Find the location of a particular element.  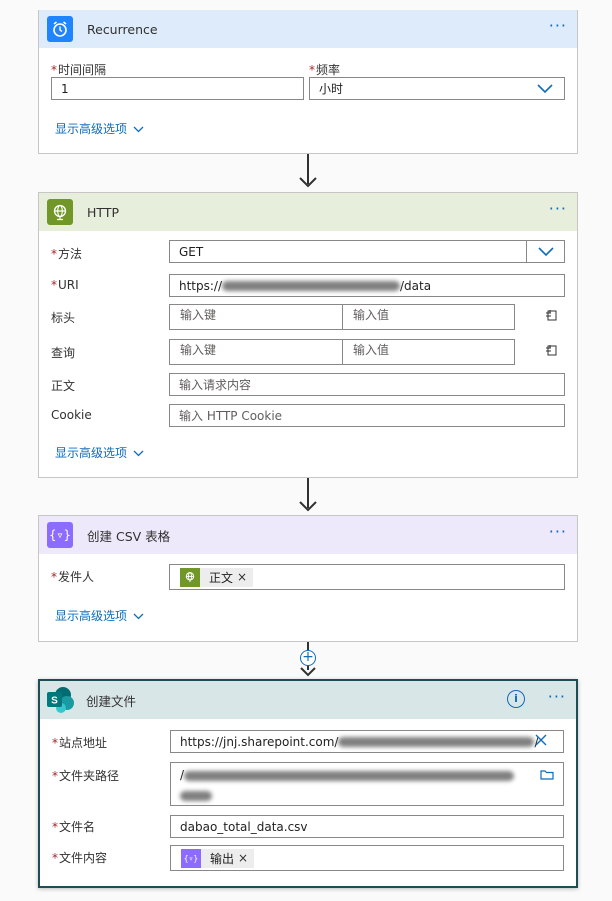

site-address-label: *站点地址 is located at coordinates (80, 743).